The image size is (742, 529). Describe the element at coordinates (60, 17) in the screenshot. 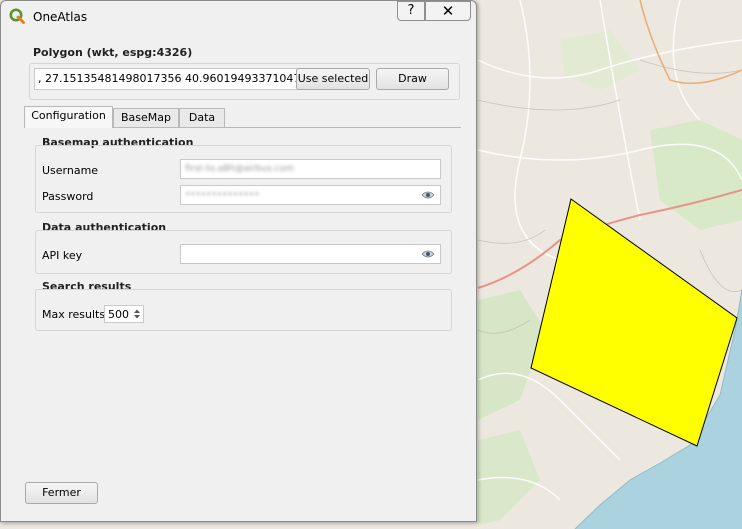

I see `window-title: OneAtlas` at that location.